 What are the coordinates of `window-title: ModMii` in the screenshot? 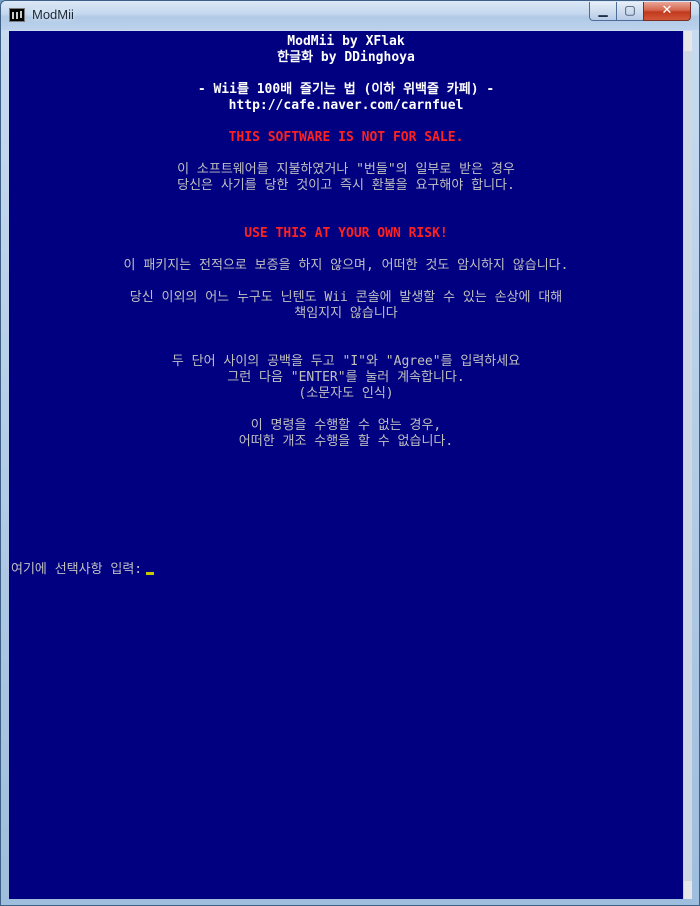 It's located at (53, 14).